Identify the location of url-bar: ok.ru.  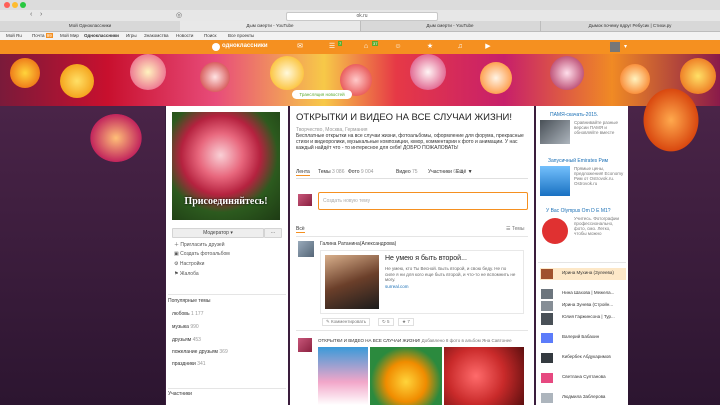
(362, 16).